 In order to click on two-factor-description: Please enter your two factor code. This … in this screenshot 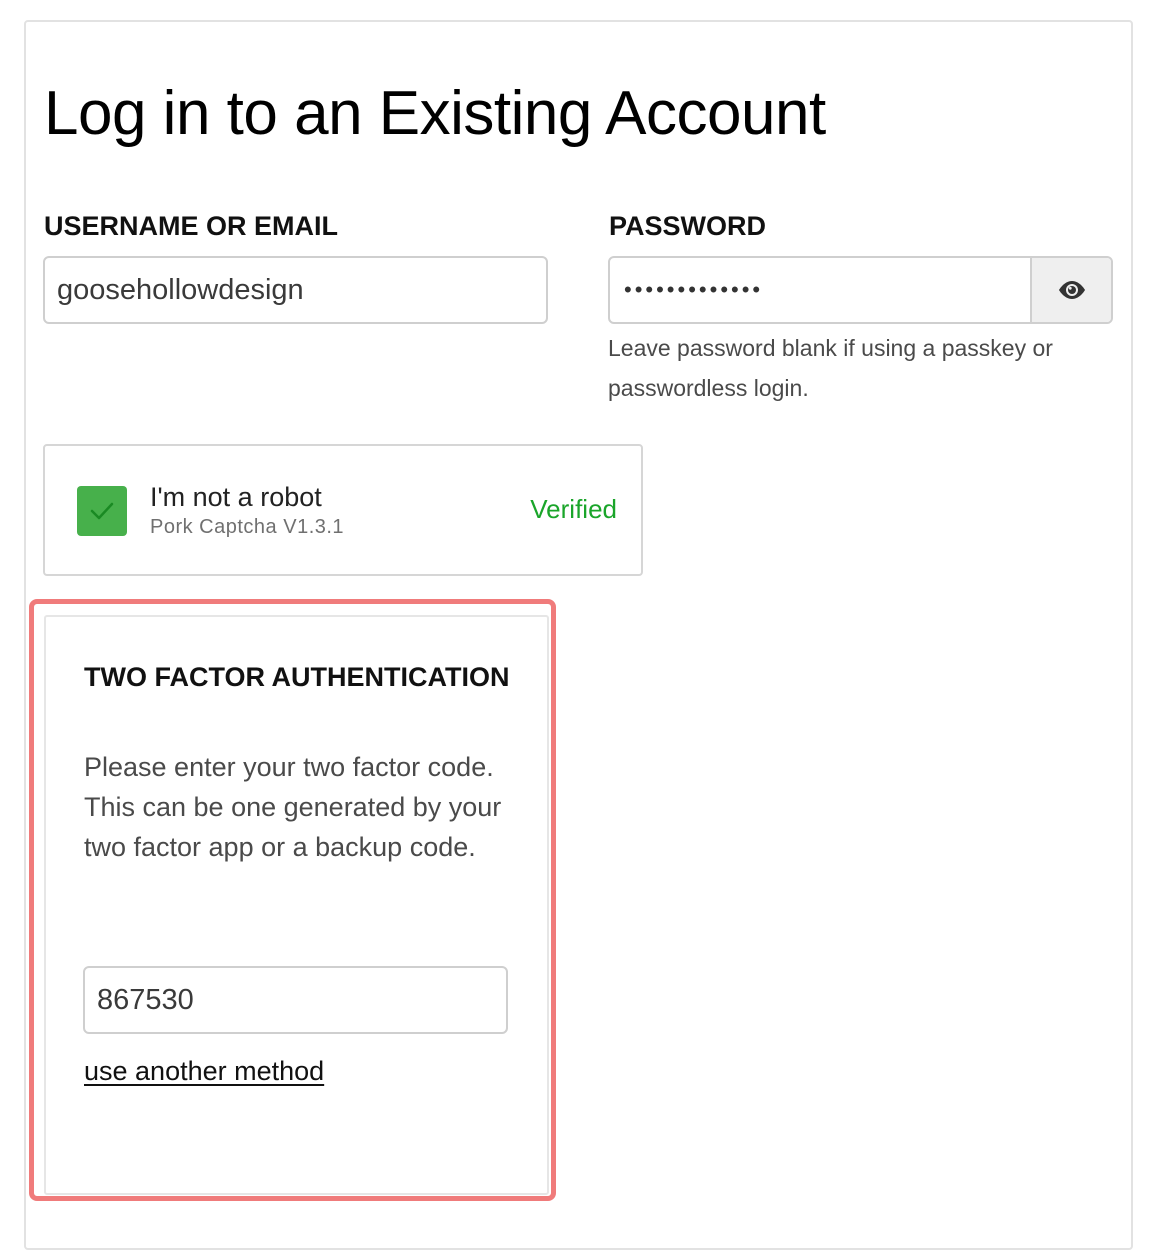, I will do `click(293, 807)`.